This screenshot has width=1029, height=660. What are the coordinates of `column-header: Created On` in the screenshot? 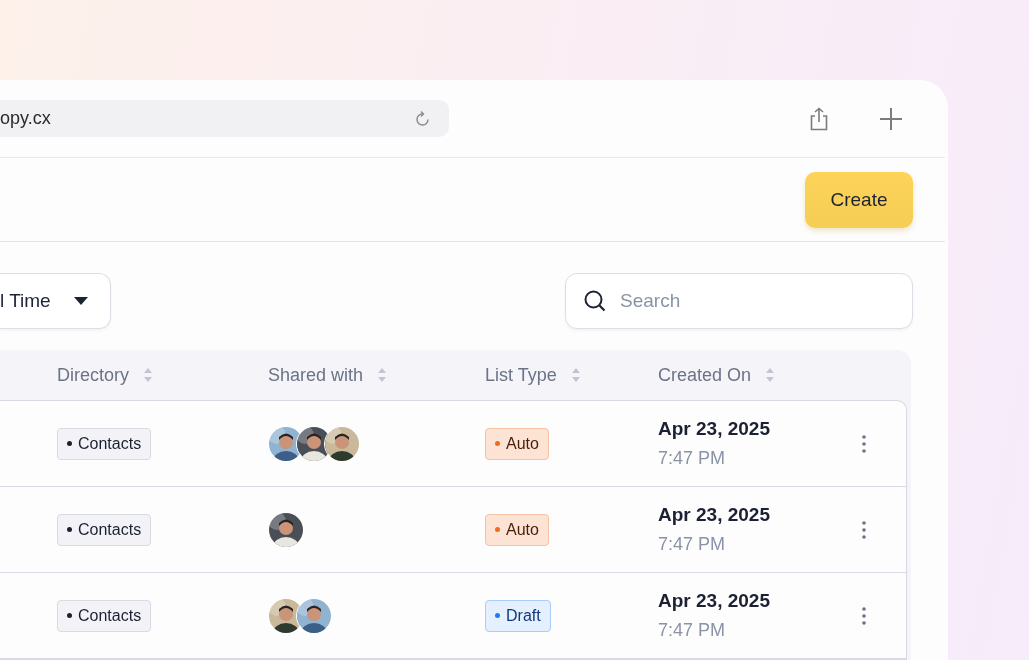 It's located at (705, 375).